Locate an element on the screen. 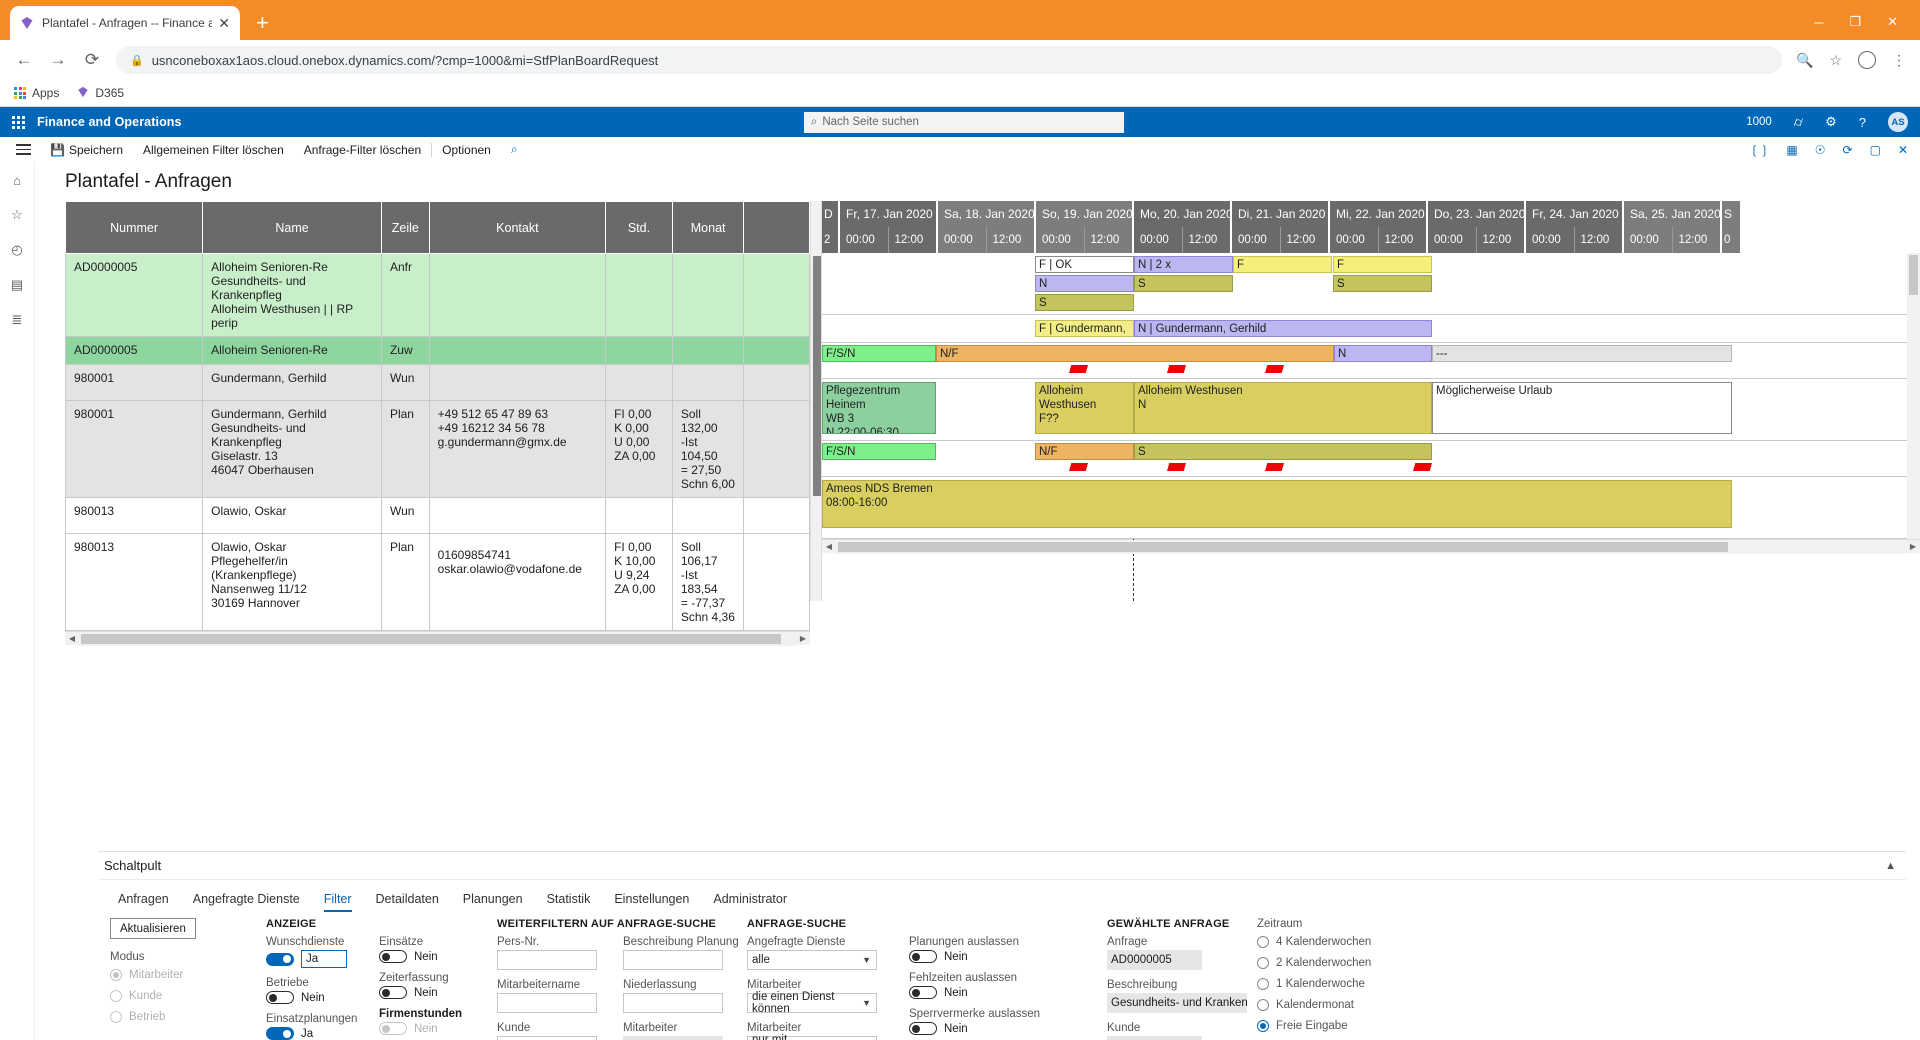 This screenshot has width=1920, height=1040. timeline-day-5: Mi, 22. Jan 2020 00:00 12:00 is located at coordinates (1379, 227).